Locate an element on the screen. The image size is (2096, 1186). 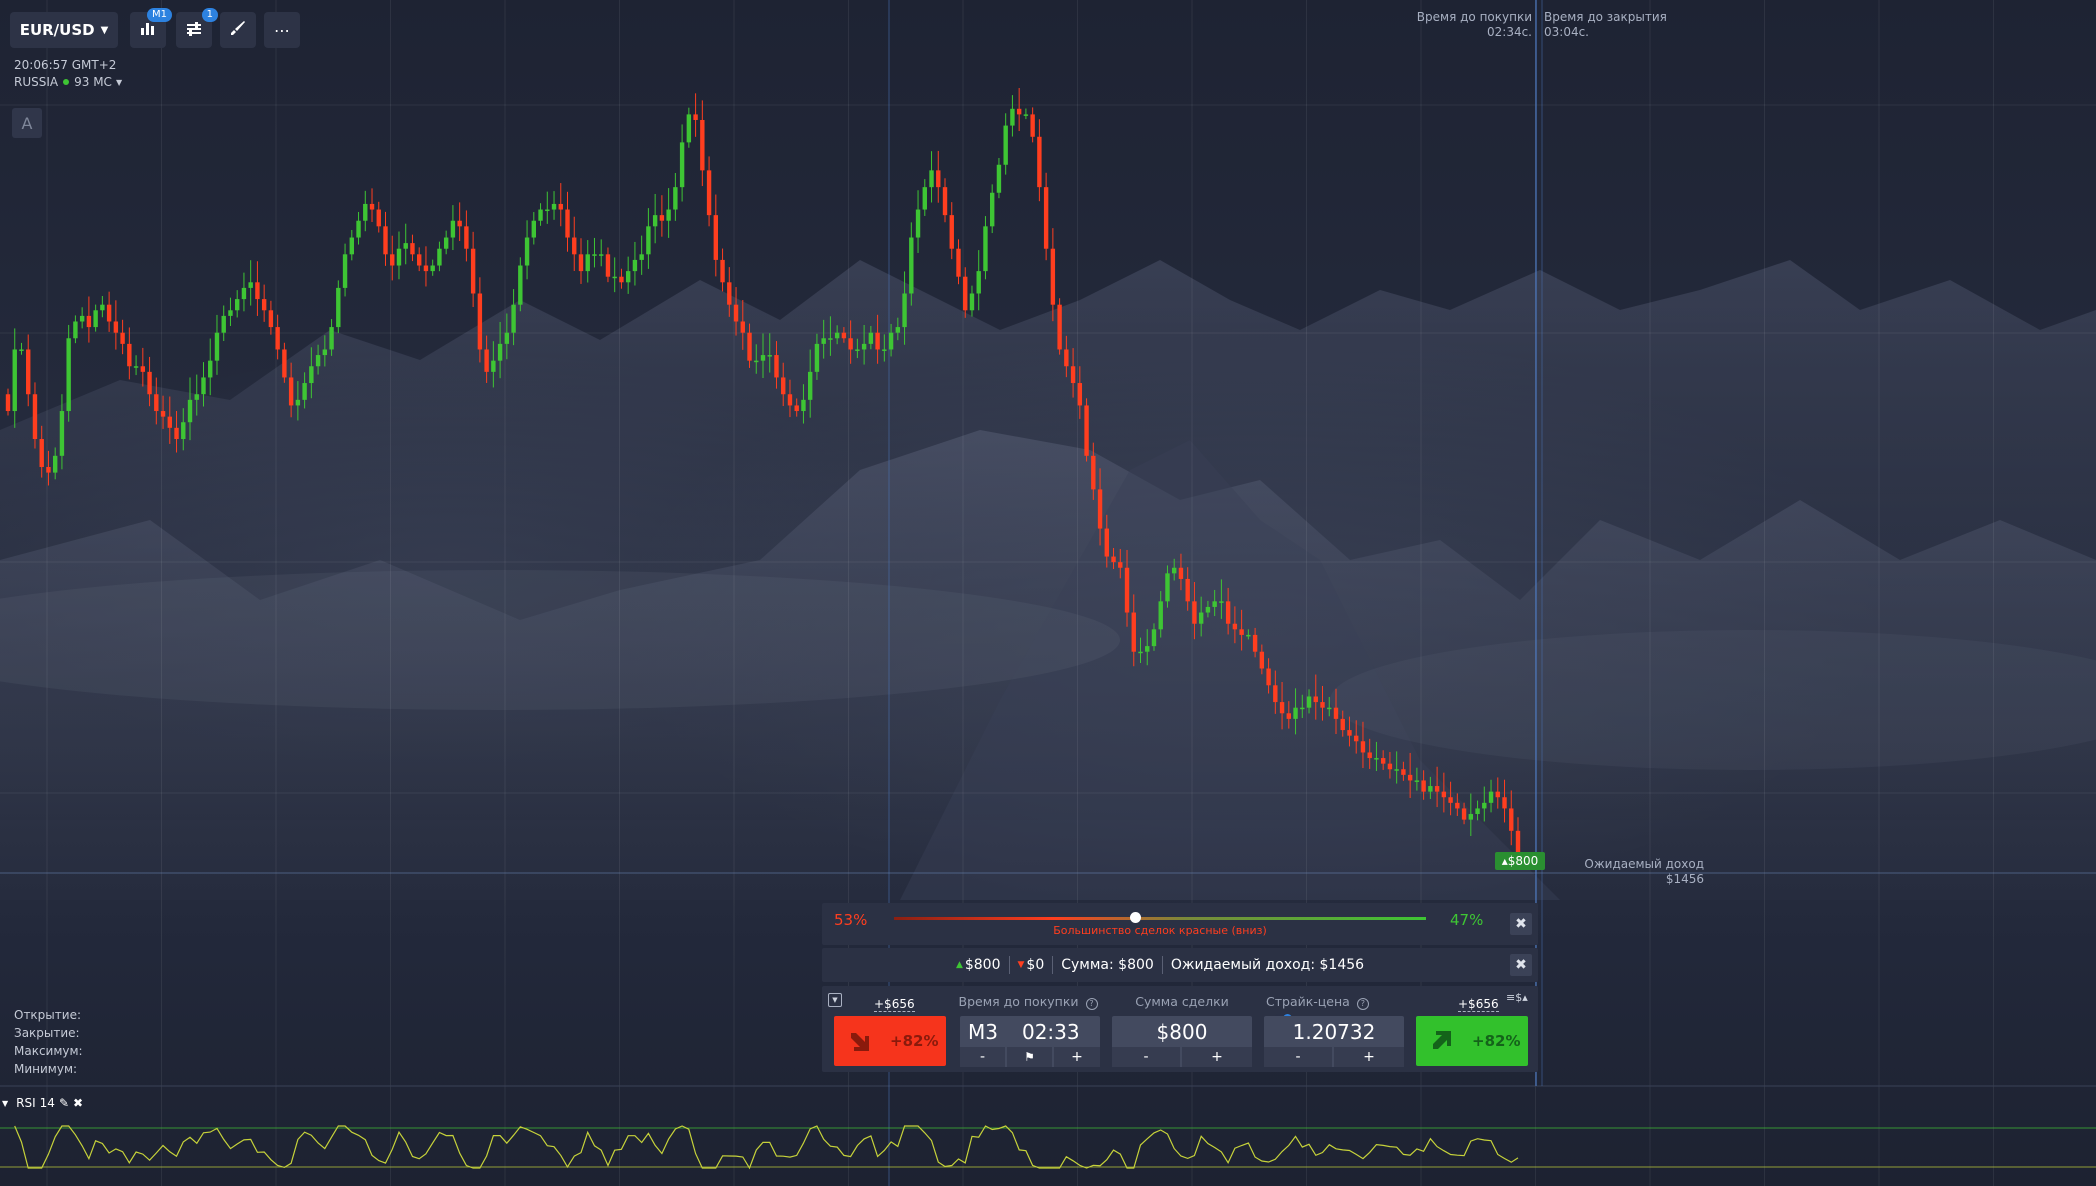
open-position-tag: ▴$800 is located at coordinates (1520, 861).